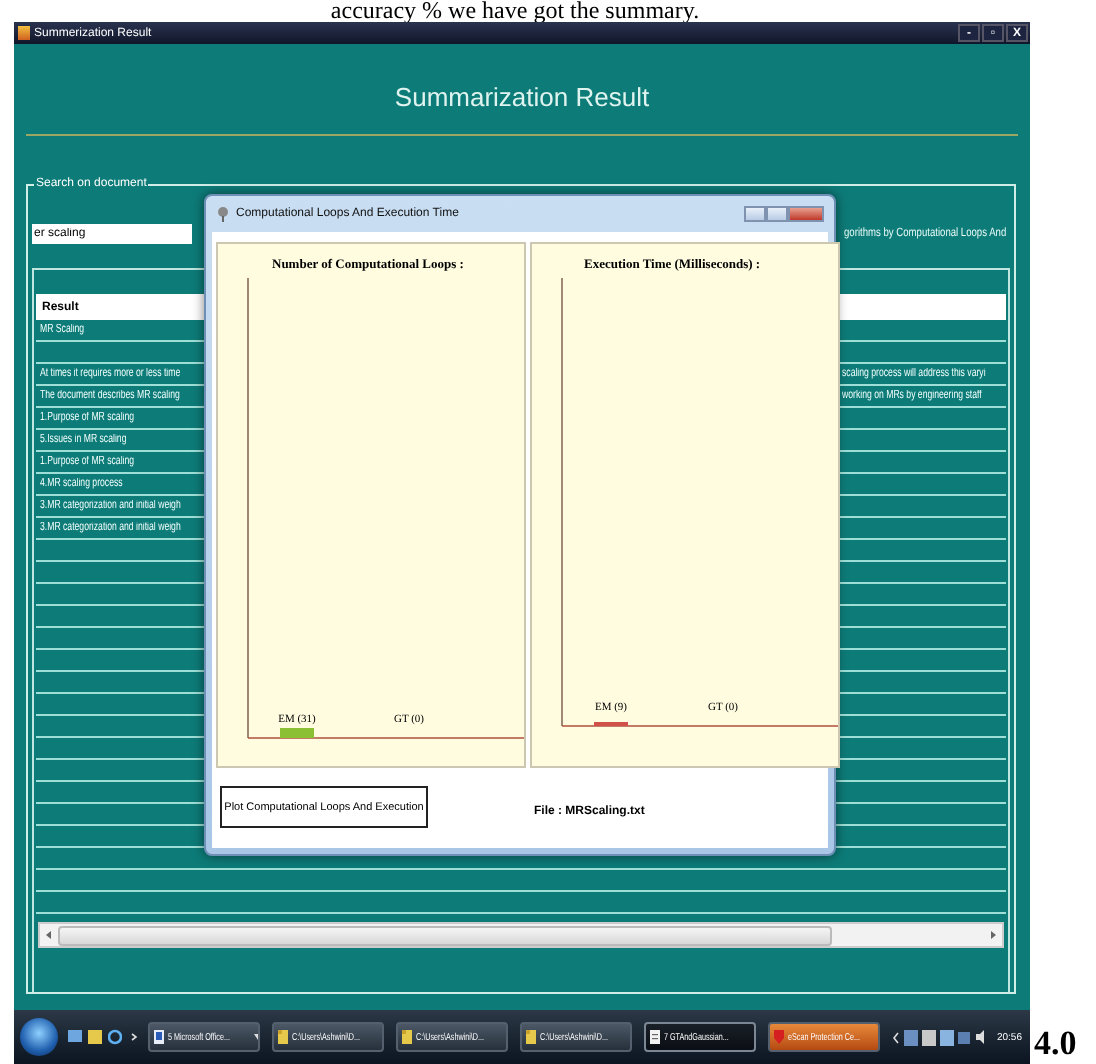 Image resolution: width=1096 pixels, height=1064 pixels. I want to click on page-heading: Summarization Result, so click(522, 97).